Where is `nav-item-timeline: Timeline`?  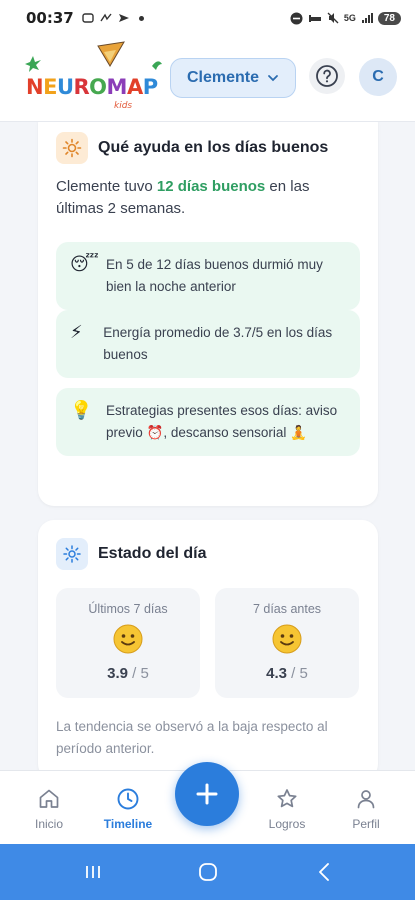 nav-item-timeline: Timeline is located at coordinates (128, 809).